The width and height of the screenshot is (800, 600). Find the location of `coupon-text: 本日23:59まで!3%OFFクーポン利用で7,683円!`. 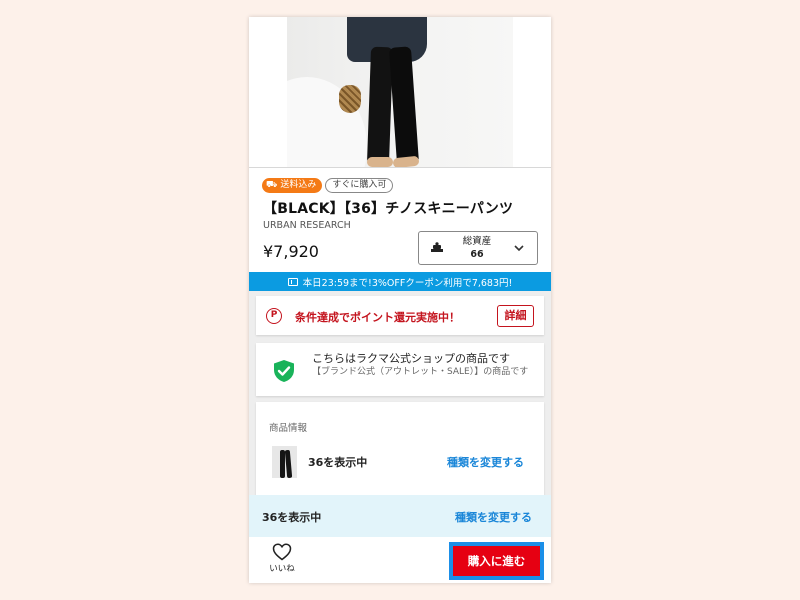

coupon-text: 本日23:59まで!3%OFFクーポン利用で7,683円! is located at coordinates (407, 283).